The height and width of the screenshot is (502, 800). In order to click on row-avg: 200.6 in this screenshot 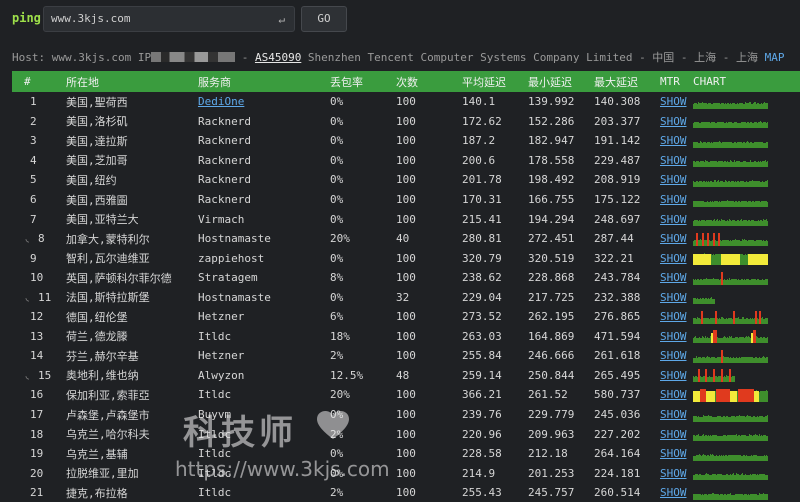, I will do `click(479, 160)`.